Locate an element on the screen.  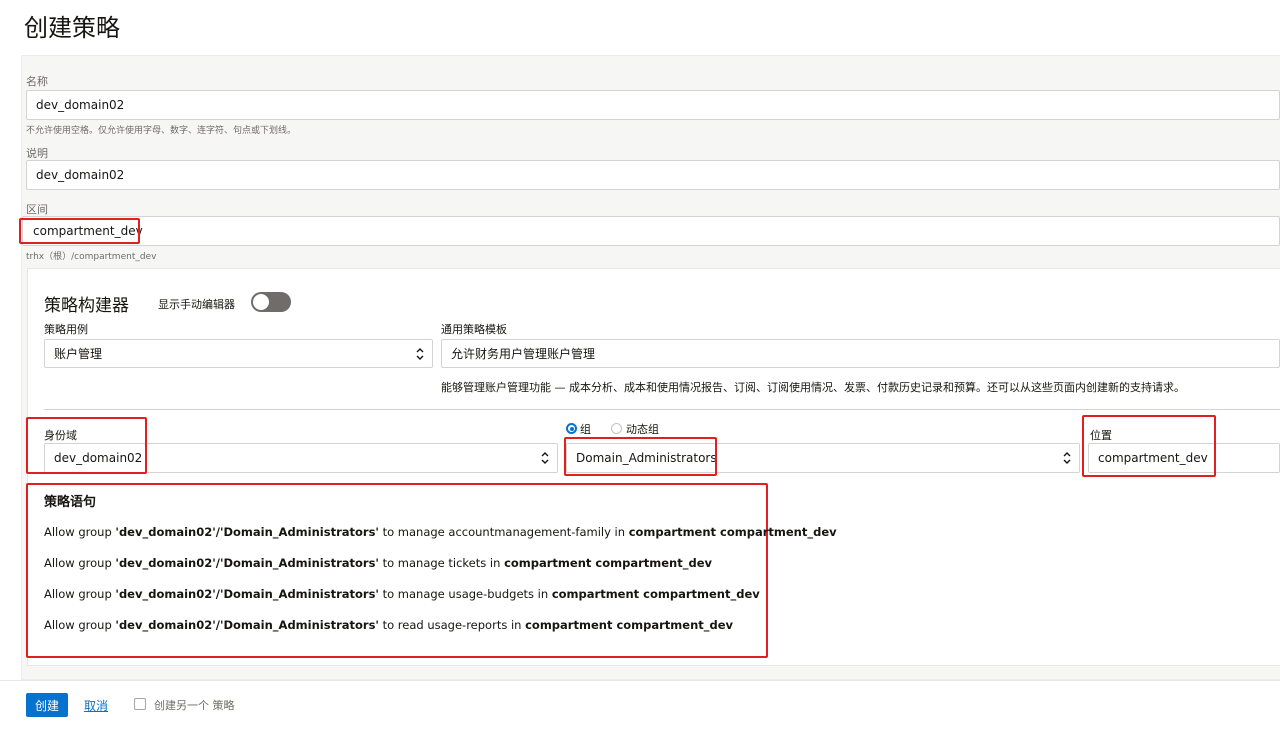
name-label: 名称 is located at coordinates (37, 81).